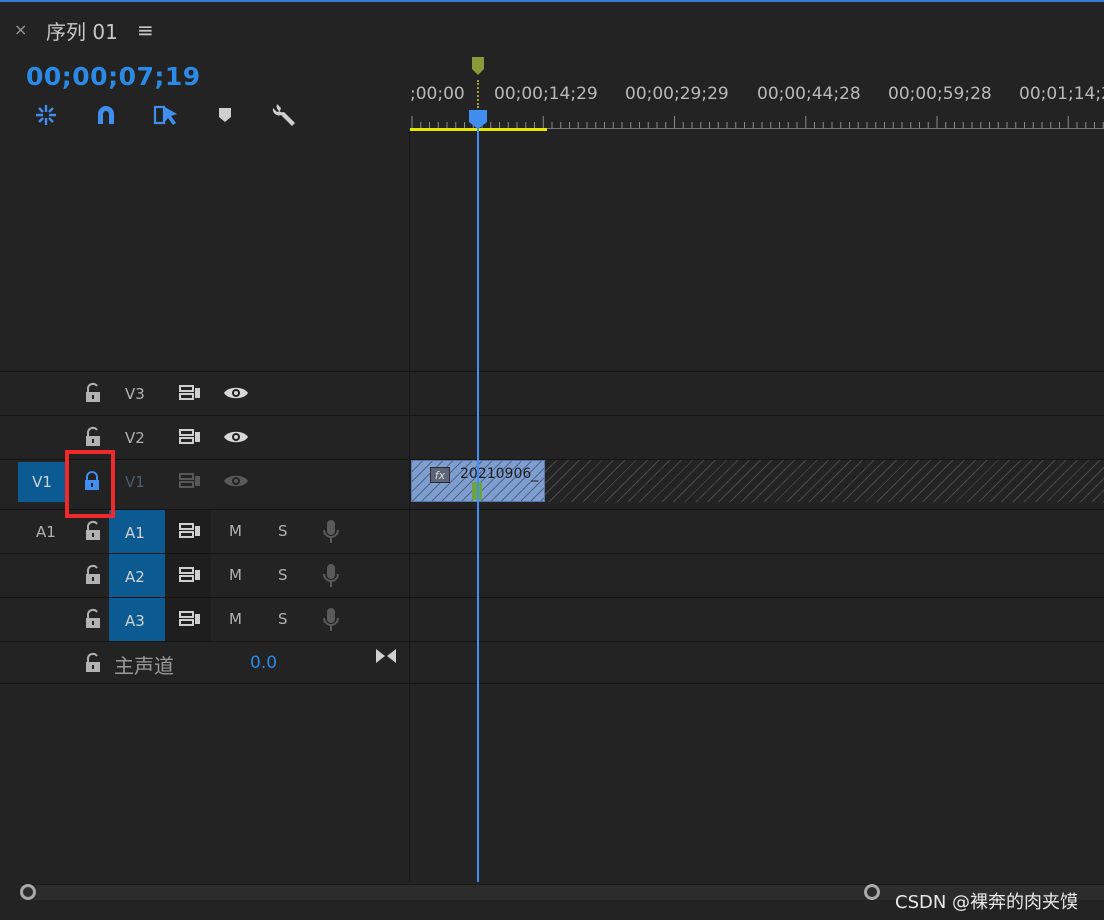  I want to click on track-row-a3: A3 M S, so click(552, 619).